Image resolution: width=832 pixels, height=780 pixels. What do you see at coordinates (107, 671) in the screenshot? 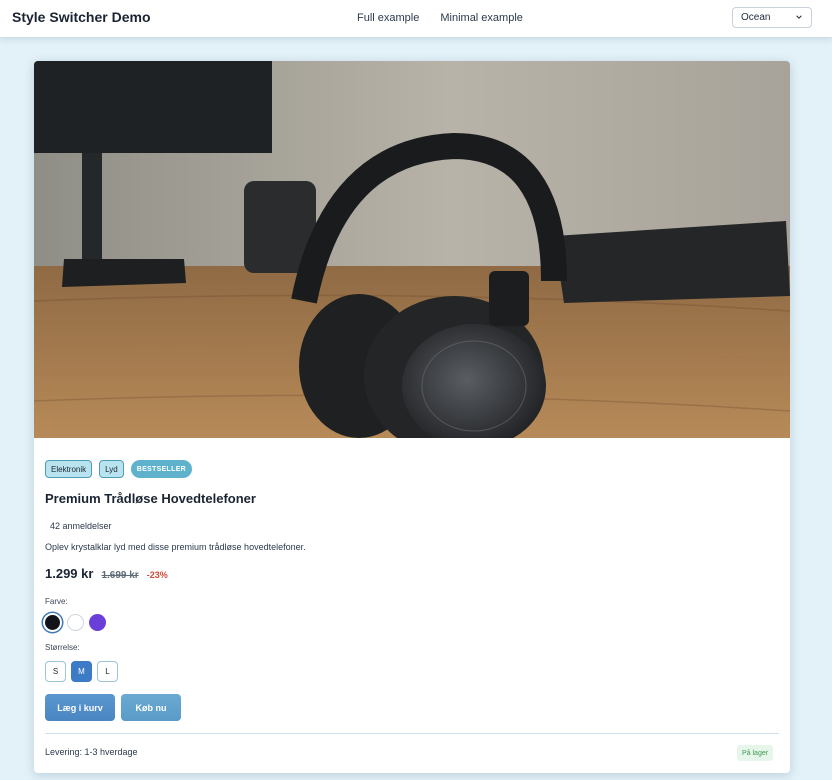
I see `size-option-l: L` at bounding box center [107, 671].